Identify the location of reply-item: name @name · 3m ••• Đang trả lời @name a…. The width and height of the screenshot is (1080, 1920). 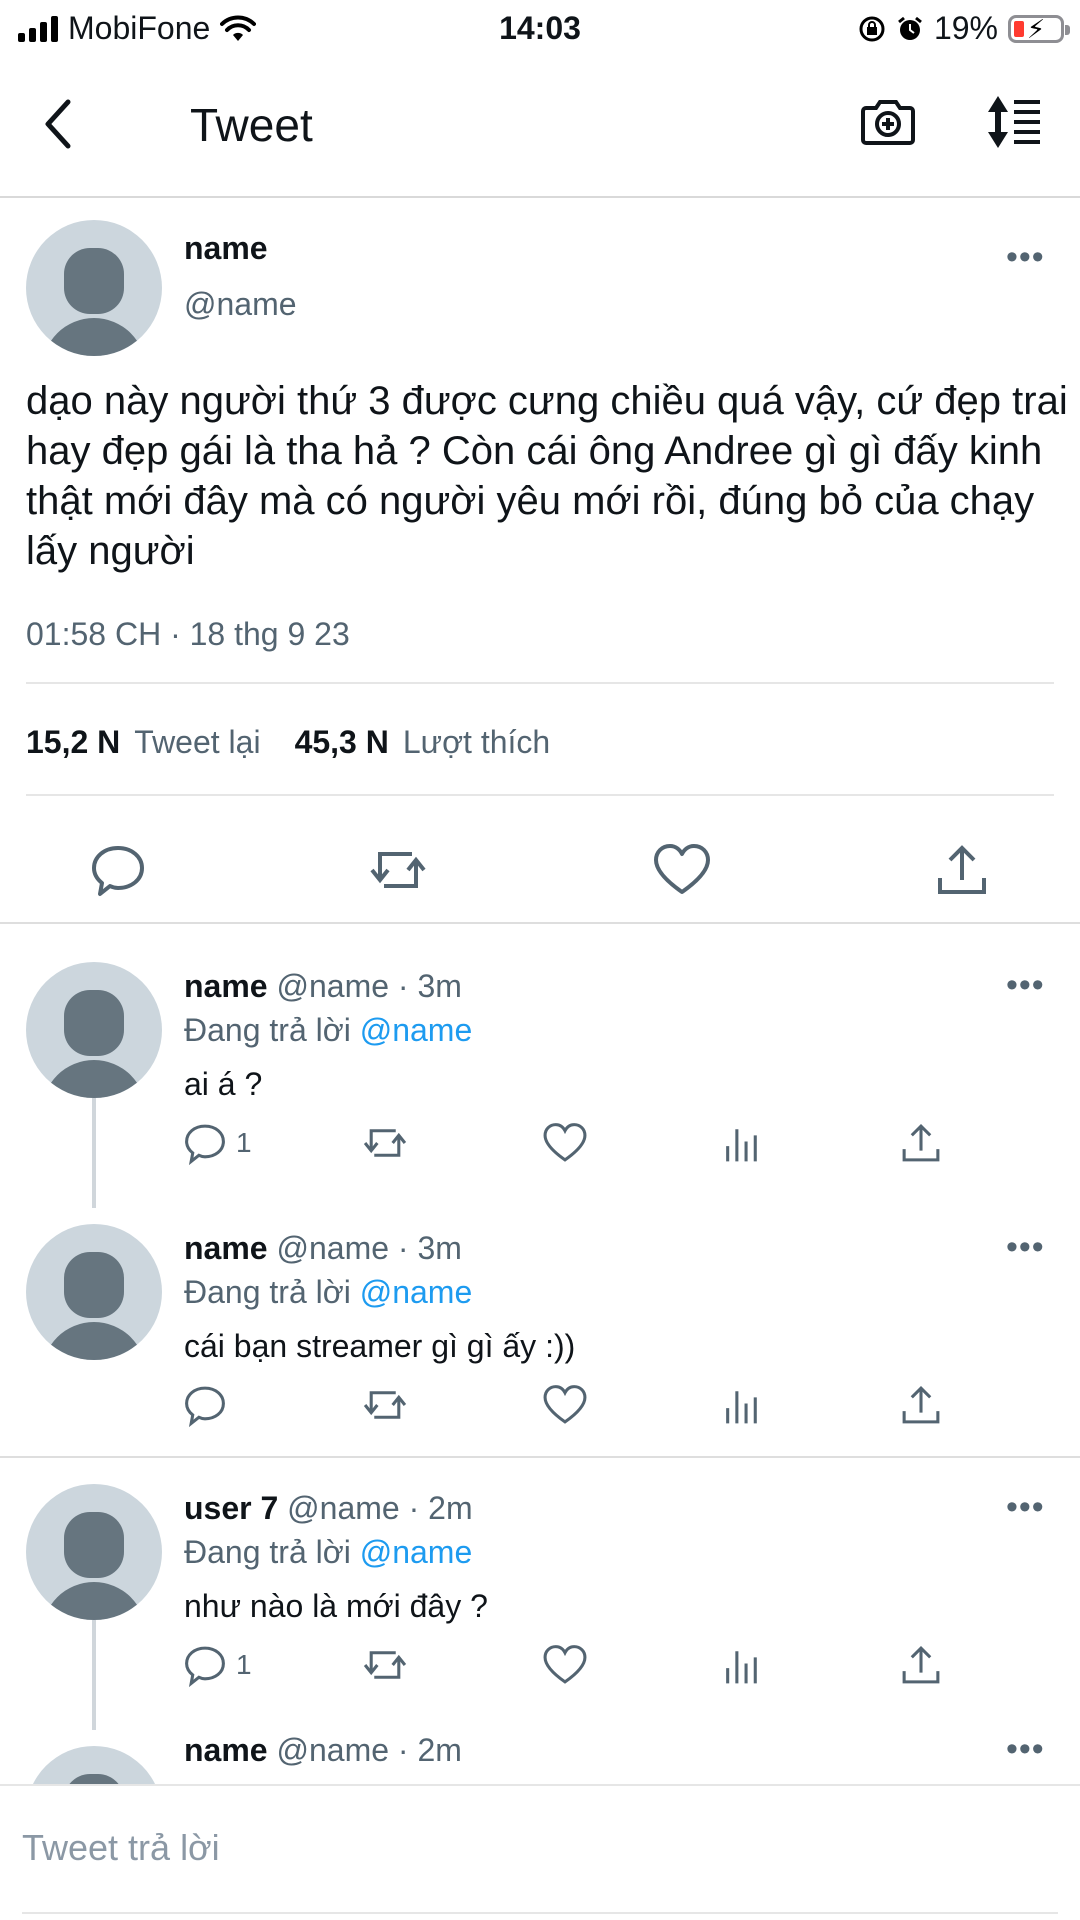
(540, 1073).